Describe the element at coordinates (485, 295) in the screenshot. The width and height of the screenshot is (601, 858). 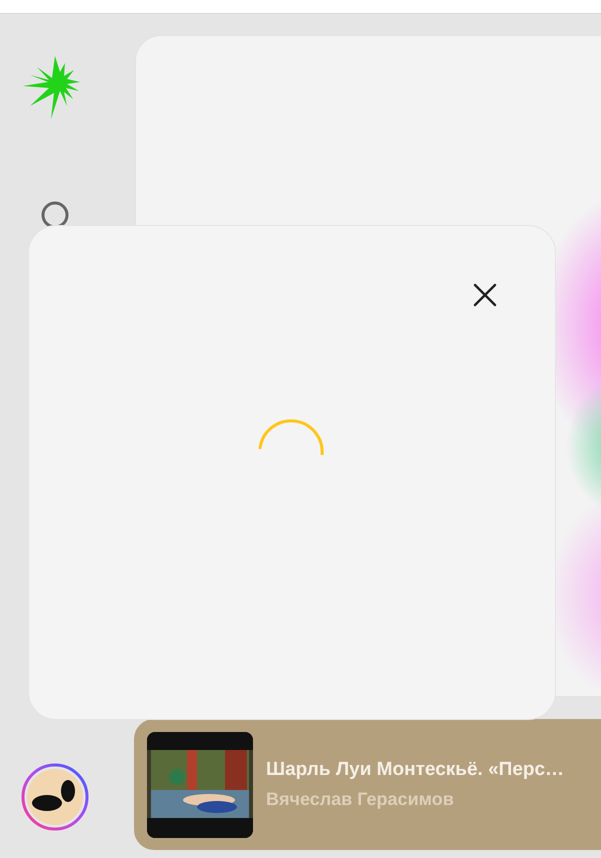
I see `close-icon` at that location.